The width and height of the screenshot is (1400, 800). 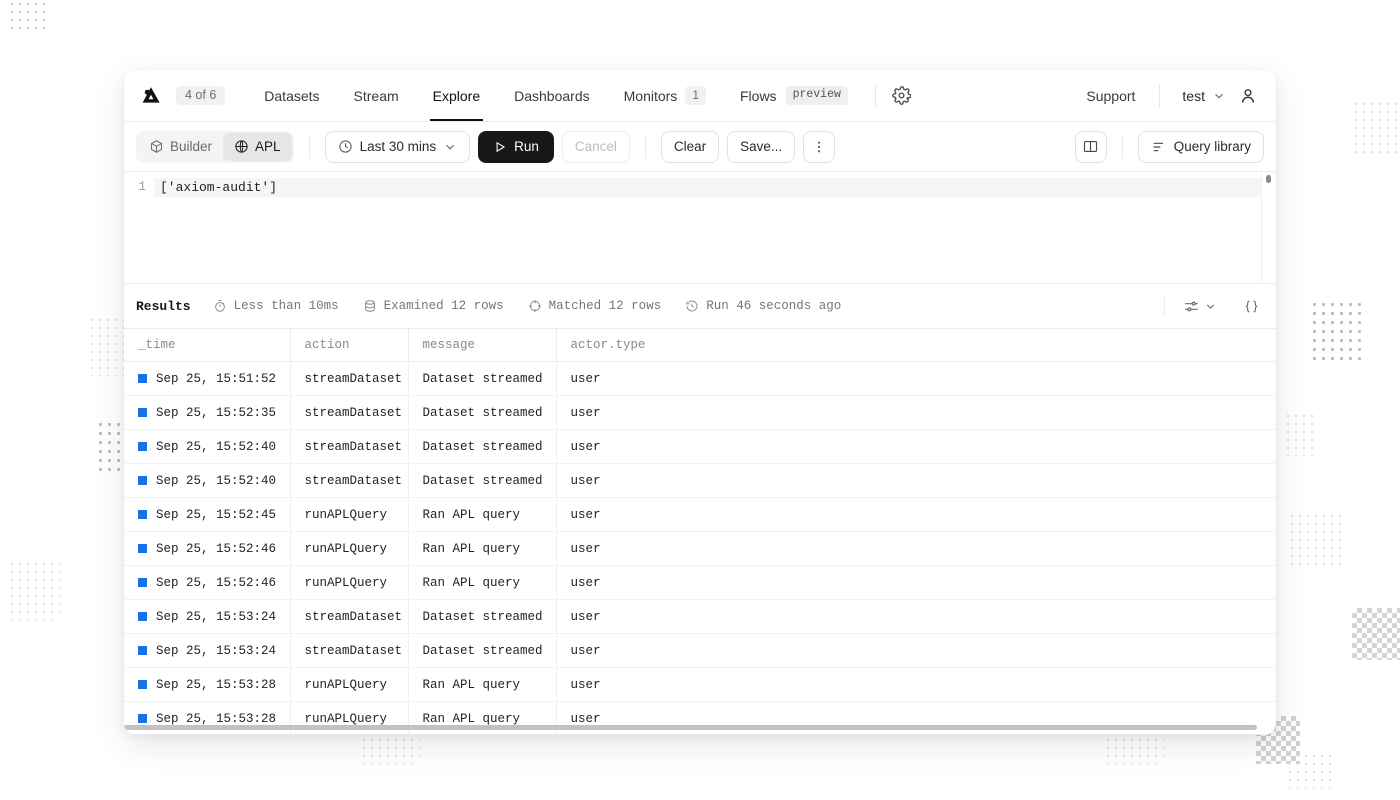 What do you see at coordinates (369, 306) in the screenshot?
I see `database-icon` at bounding box center [369, 306].